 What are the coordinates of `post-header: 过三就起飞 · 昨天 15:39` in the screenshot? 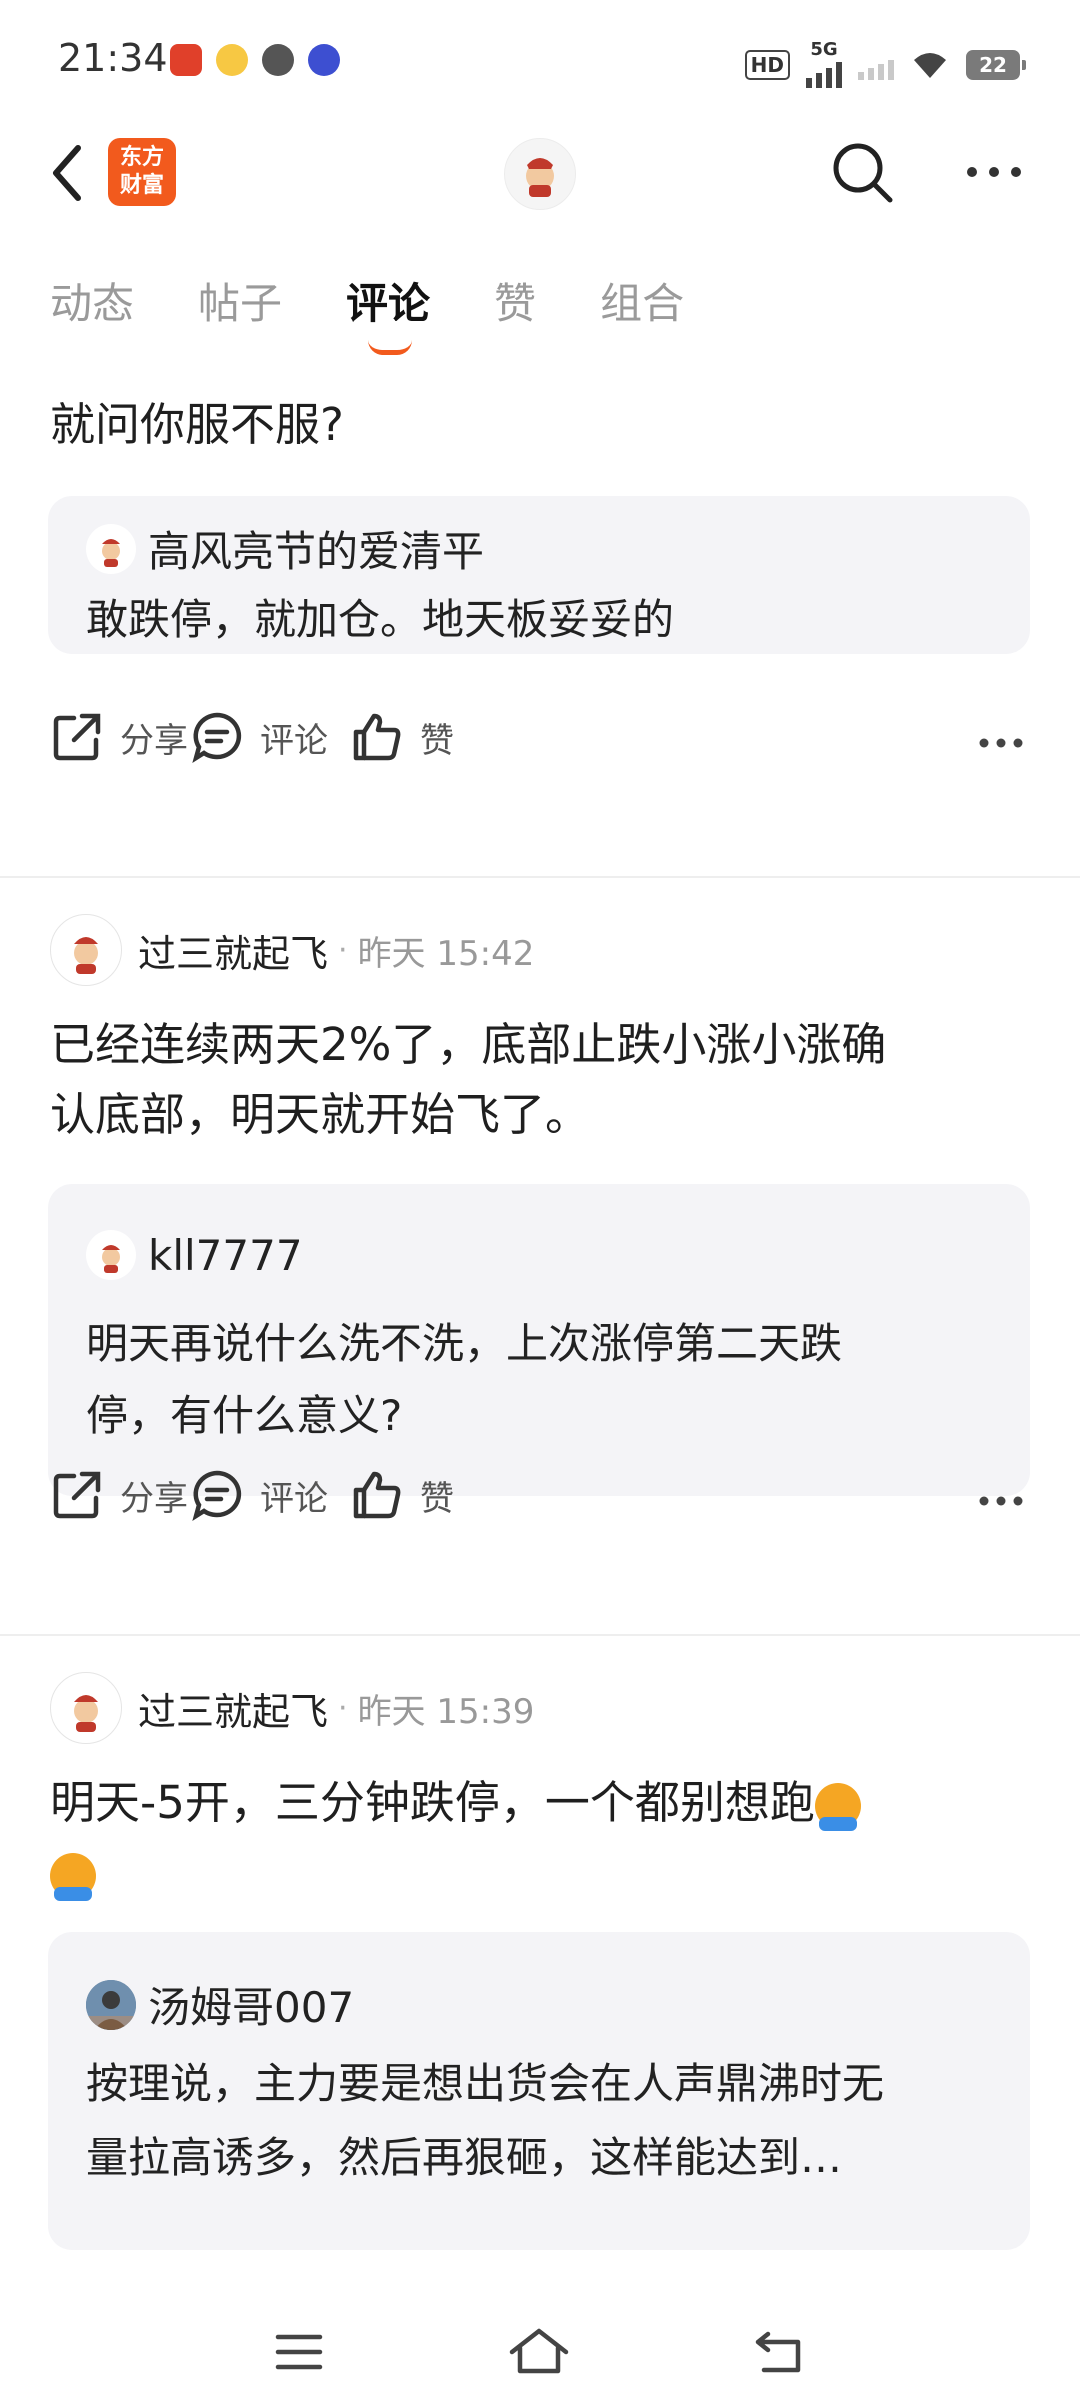 It's located at (292, 1708).